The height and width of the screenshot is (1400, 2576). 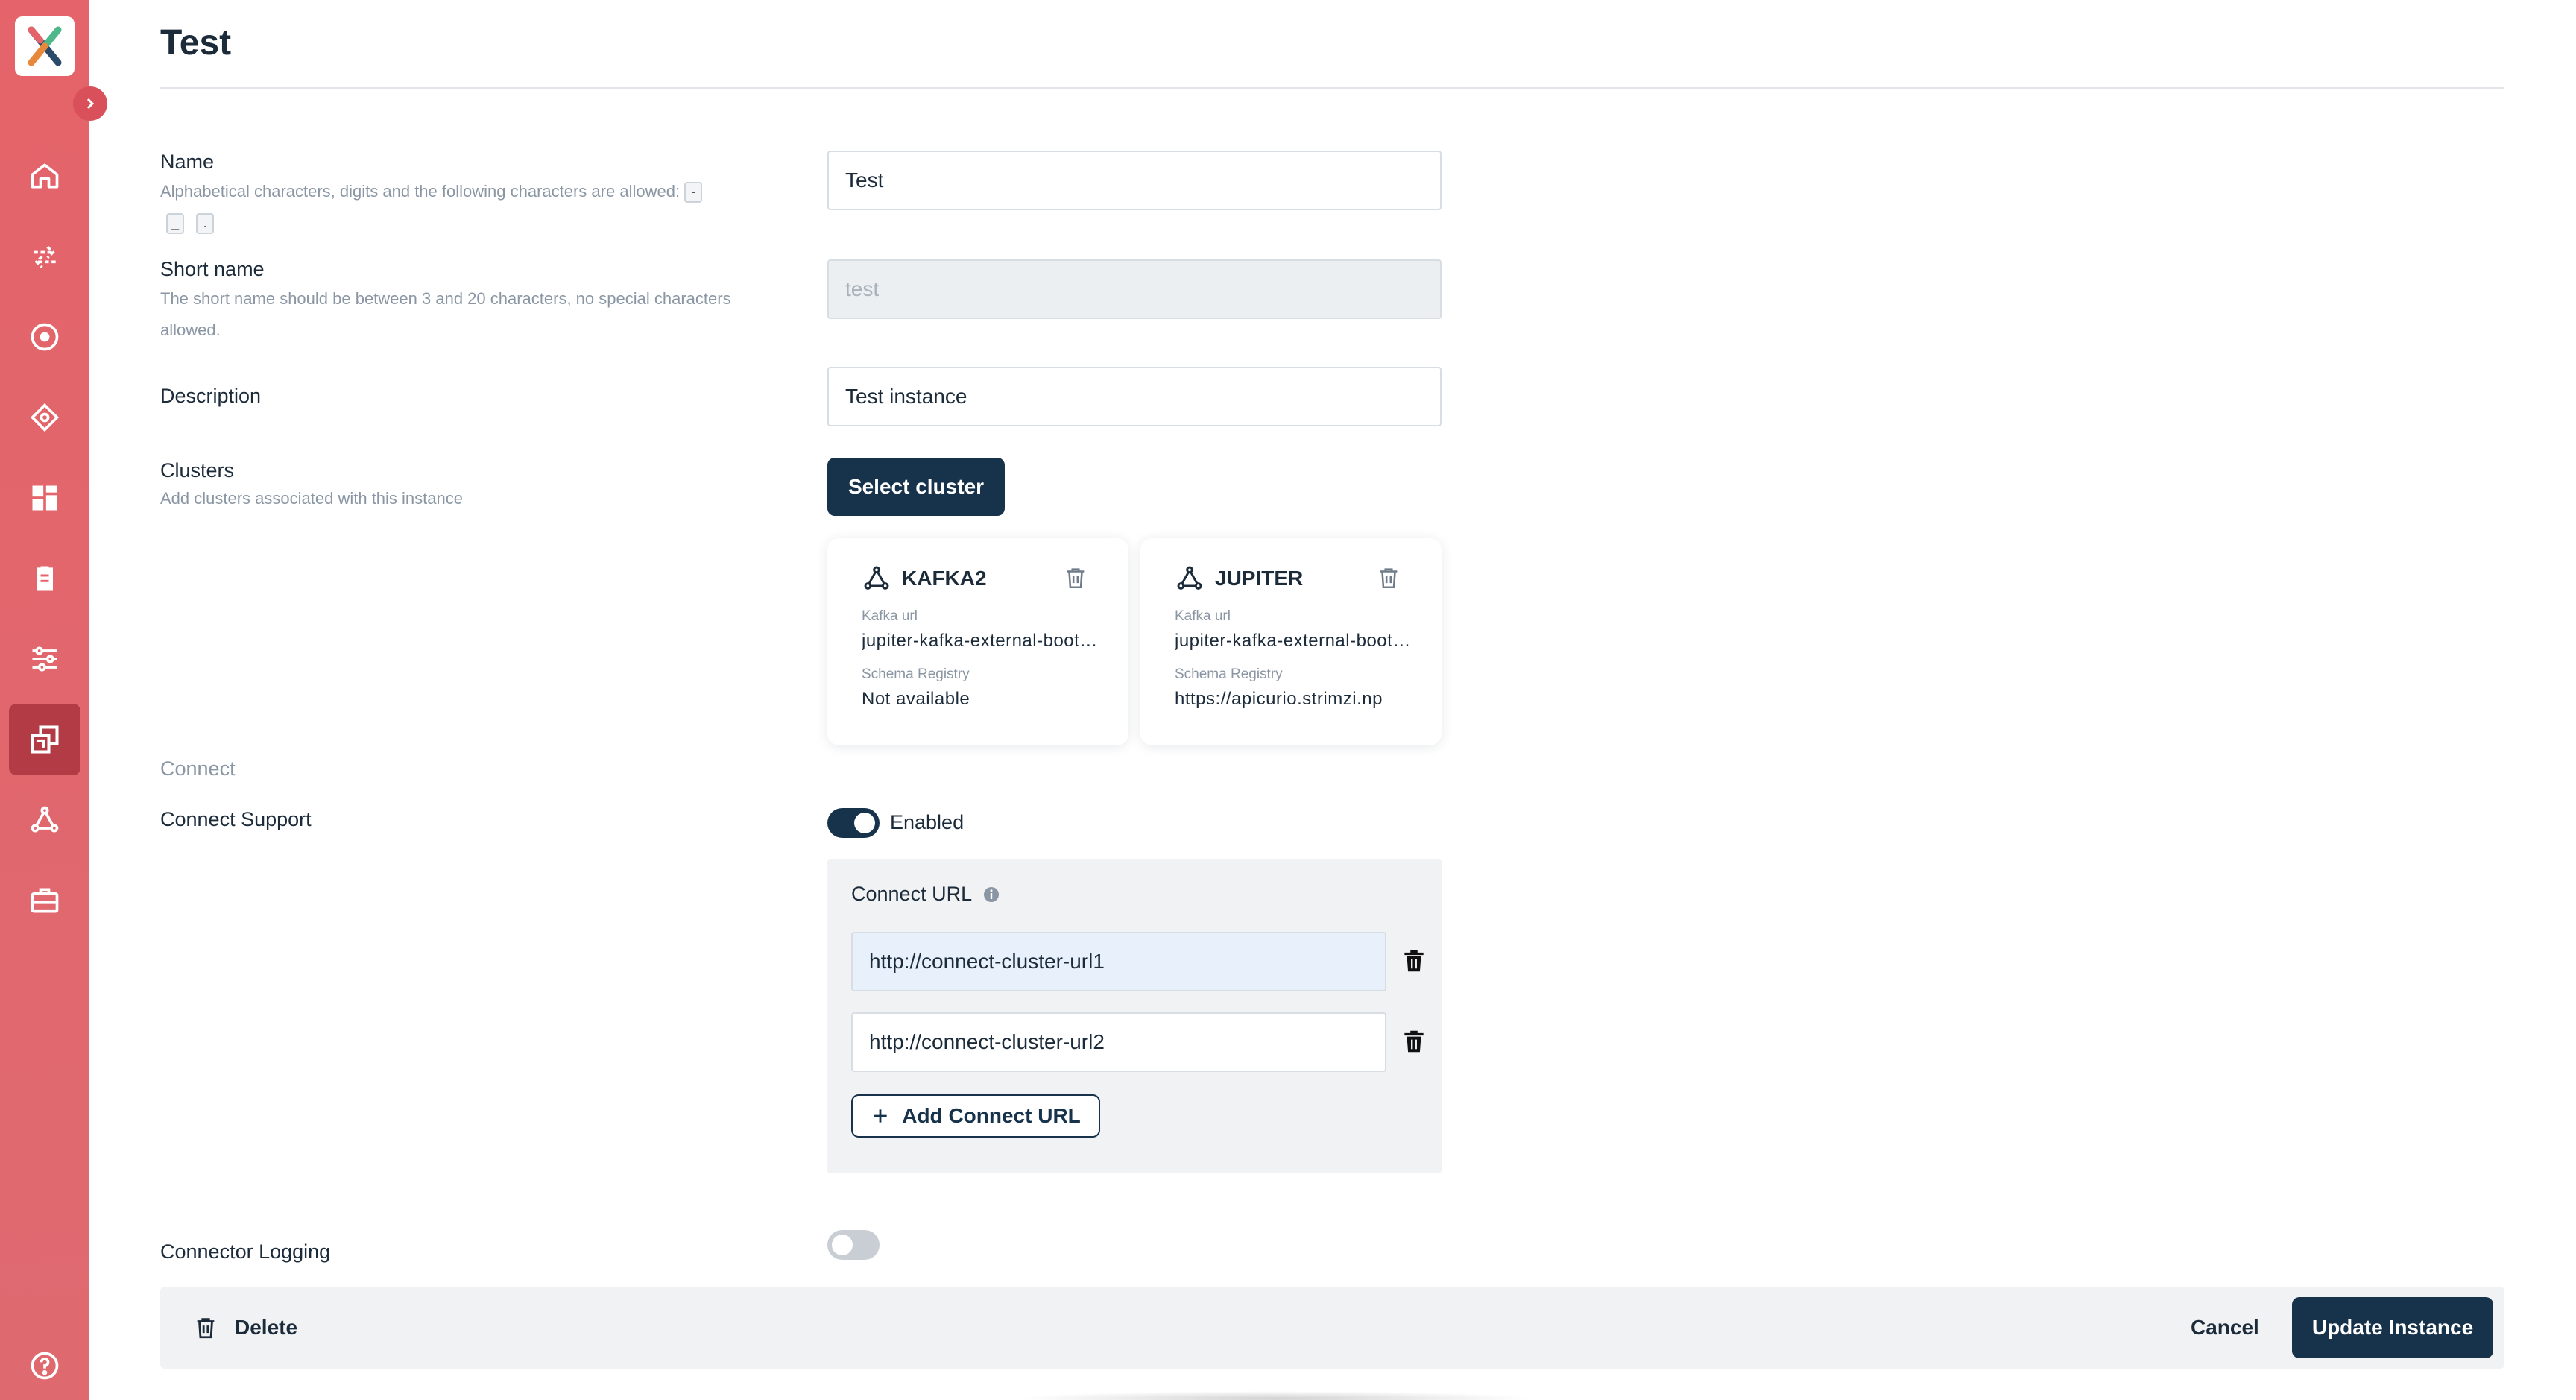 What do you see at coordinates (236, 819) in the screenshot?
I see `connect-support-label: Connect Support` at bounding box center [236, 819].